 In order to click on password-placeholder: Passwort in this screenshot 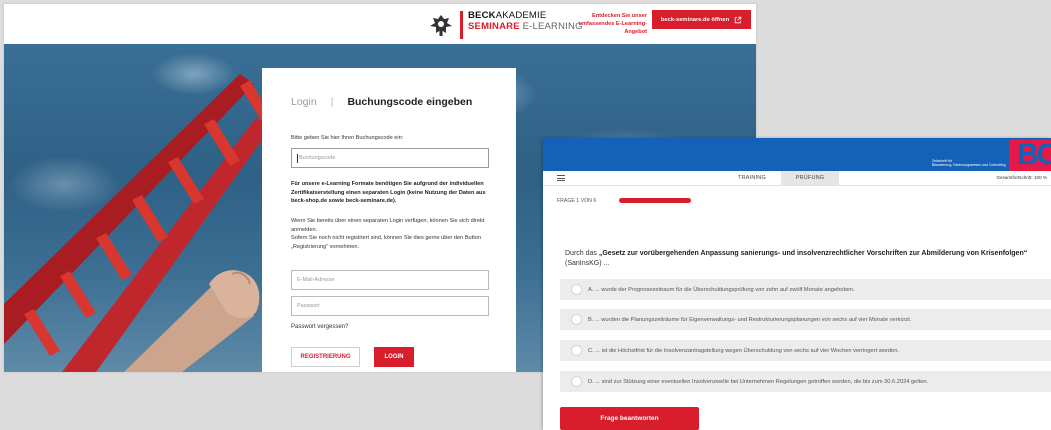, I will do `click(308, 306)`.